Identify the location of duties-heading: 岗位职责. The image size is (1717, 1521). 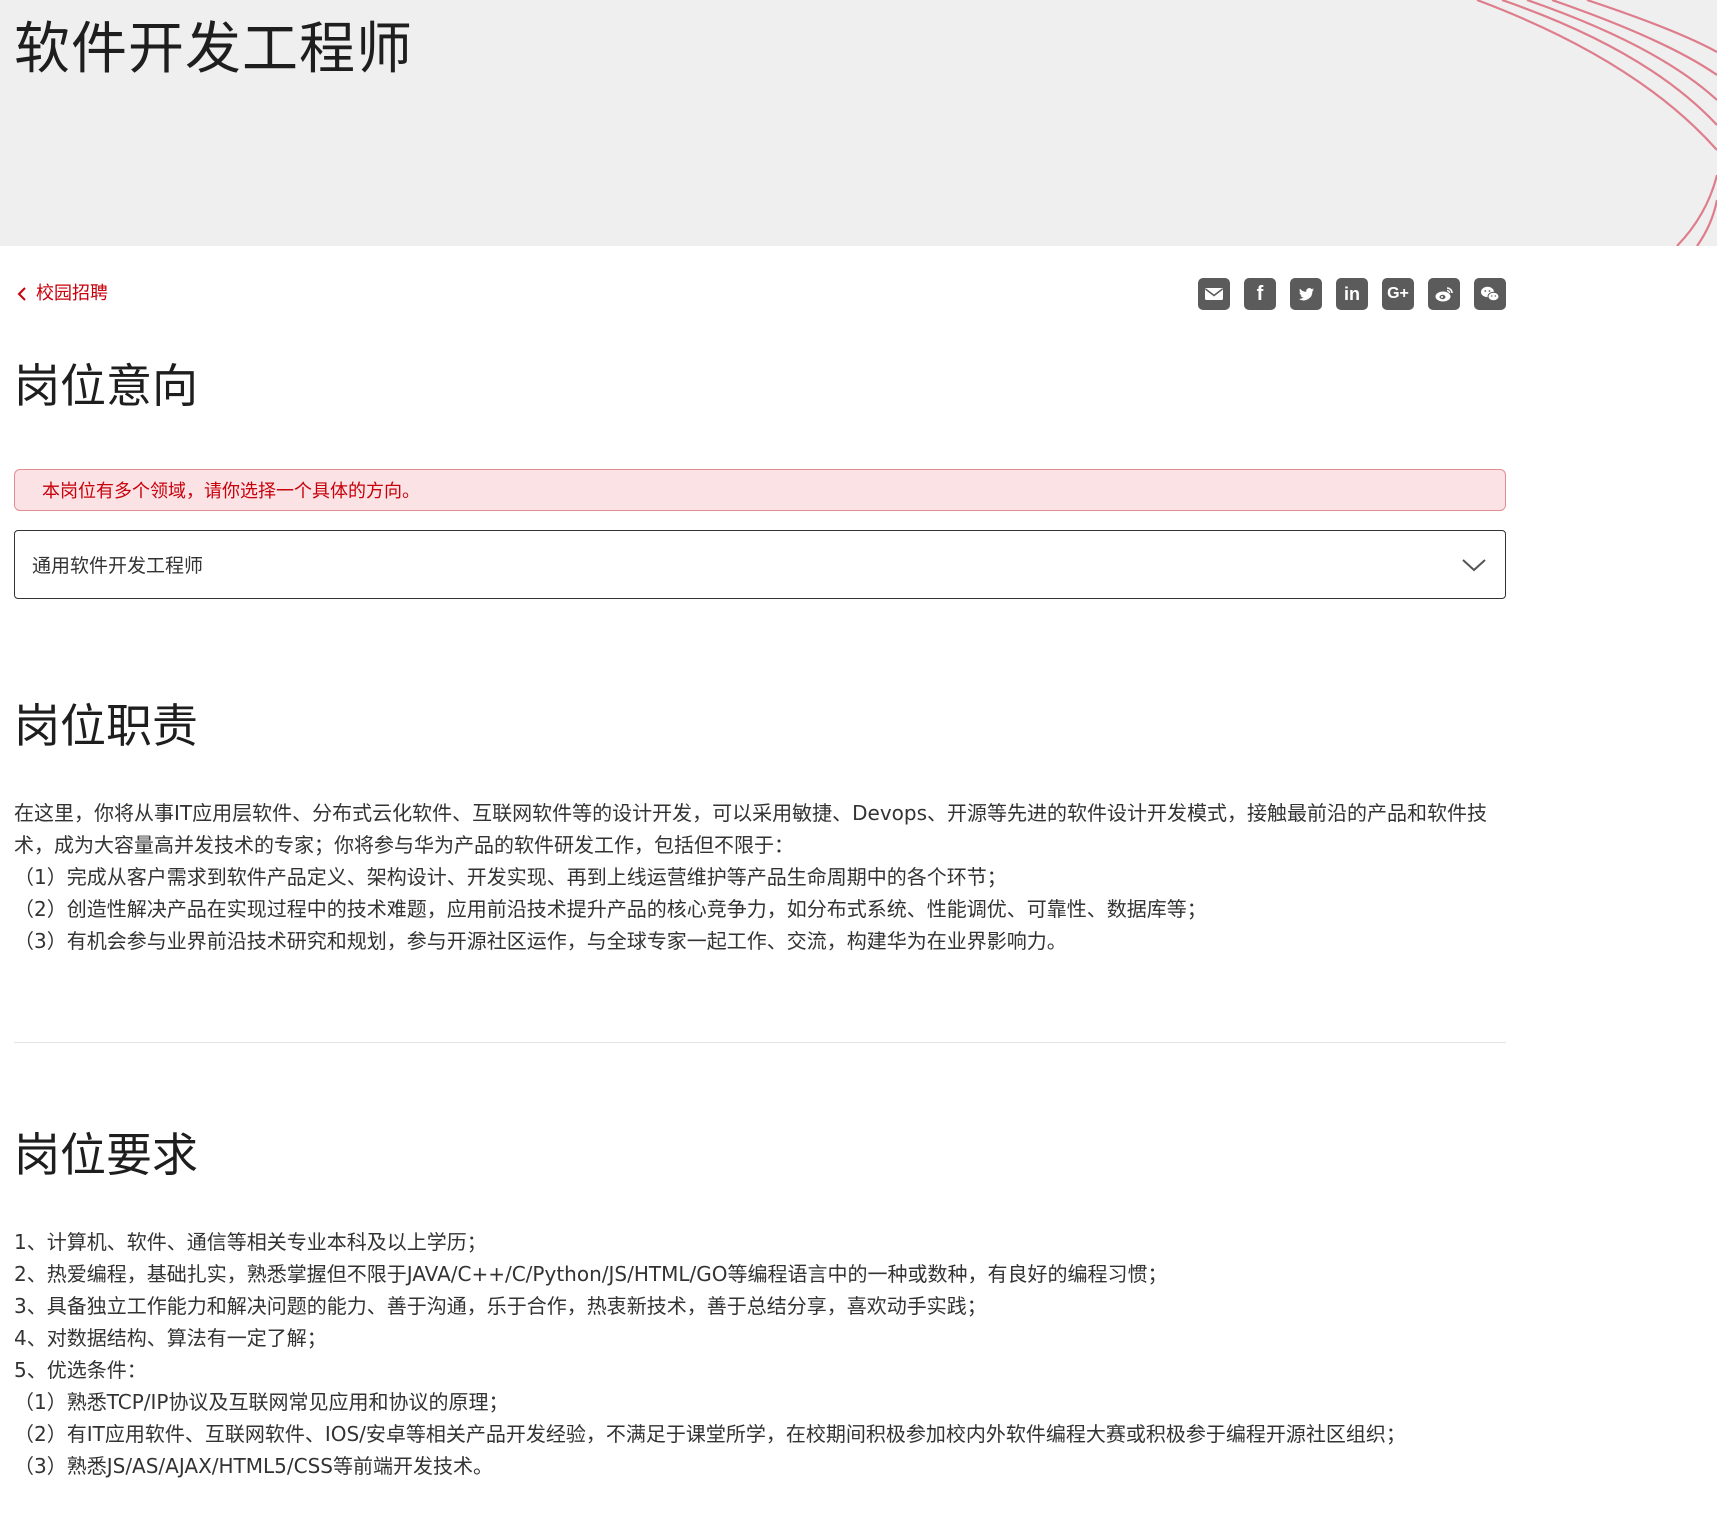
(106, 726).